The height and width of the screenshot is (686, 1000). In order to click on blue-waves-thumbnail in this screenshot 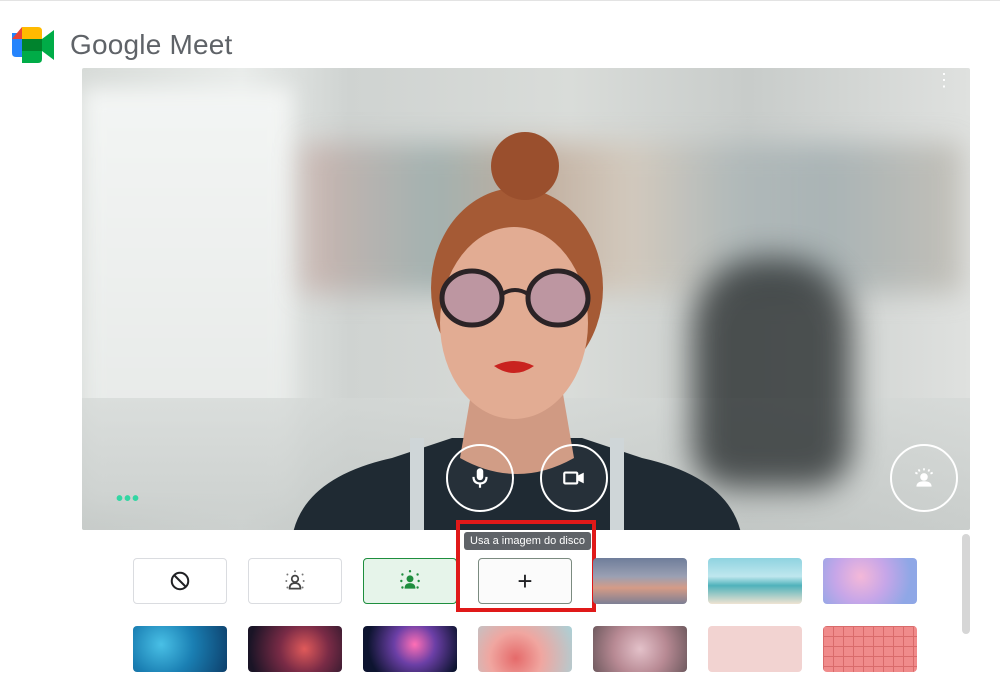, I will do `click(180, 649)`.